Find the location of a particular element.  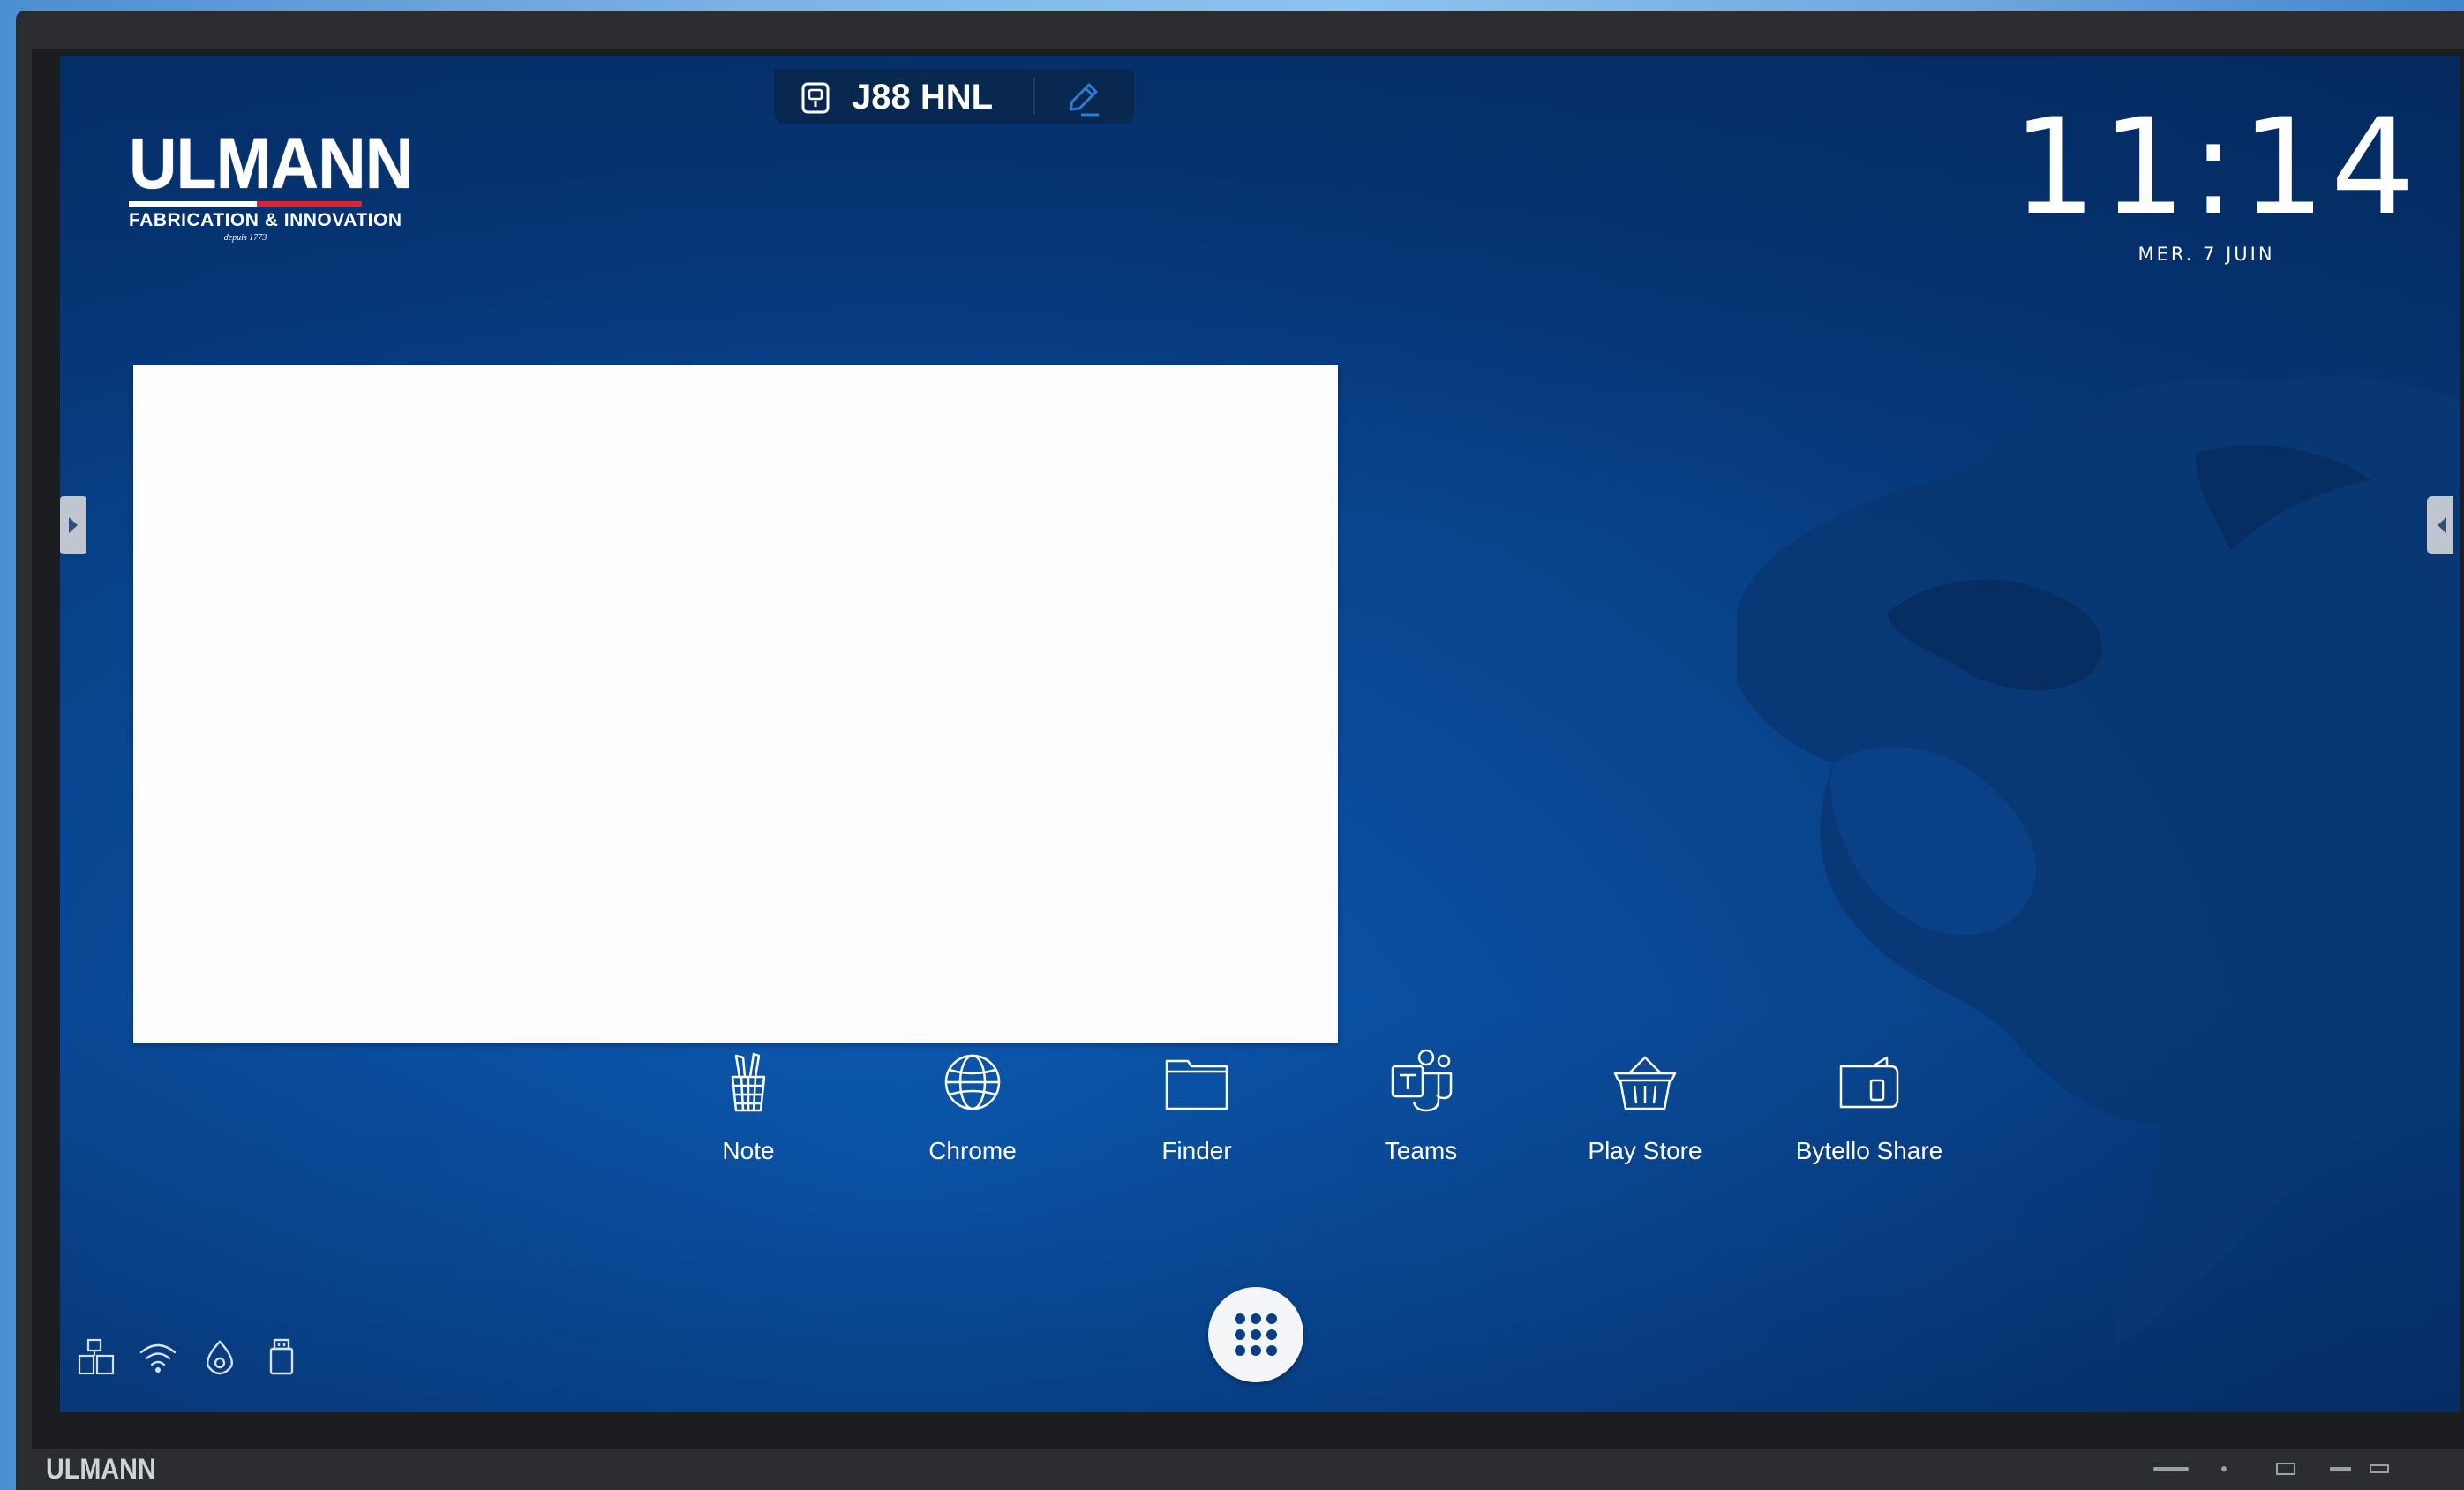

basket-icon is located at coordinates (1645, 1083).